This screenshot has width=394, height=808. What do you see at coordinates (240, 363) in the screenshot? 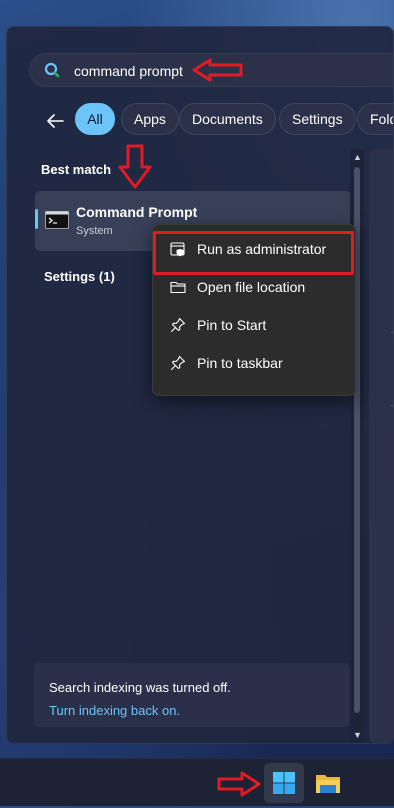
I see `menu-label: Pin to taskbar` at bounding box center [240, 363].